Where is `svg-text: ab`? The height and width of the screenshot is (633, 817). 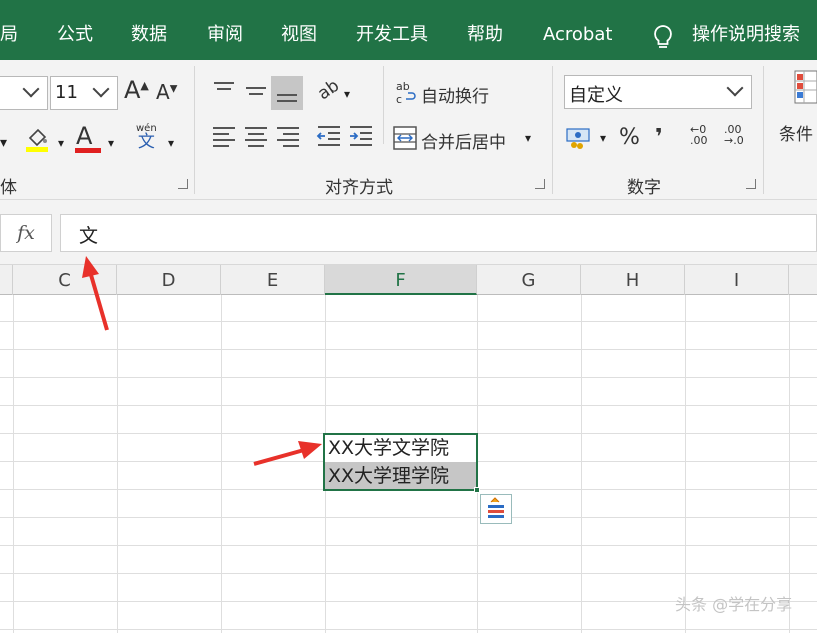
svg-text: ab is located at coordinates (403, 86).